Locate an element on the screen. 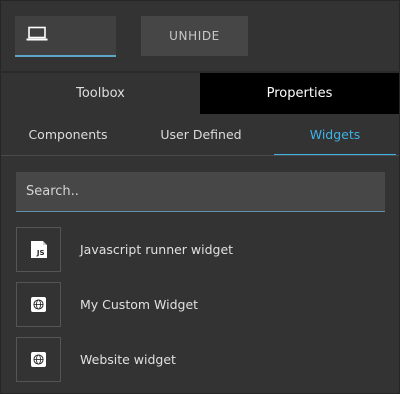 This screenshot has height=394, width=400. sub-tabs: Components User Defined Widgets is located at coordinates (200, 135).